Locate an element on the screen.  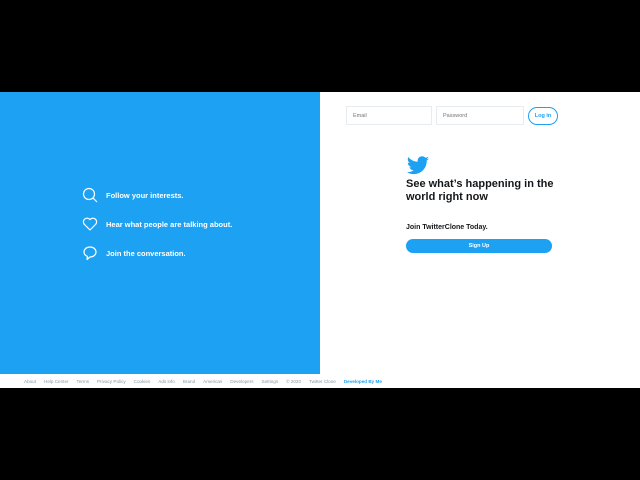
login-button: Log in is located at coordinates (543, 116).